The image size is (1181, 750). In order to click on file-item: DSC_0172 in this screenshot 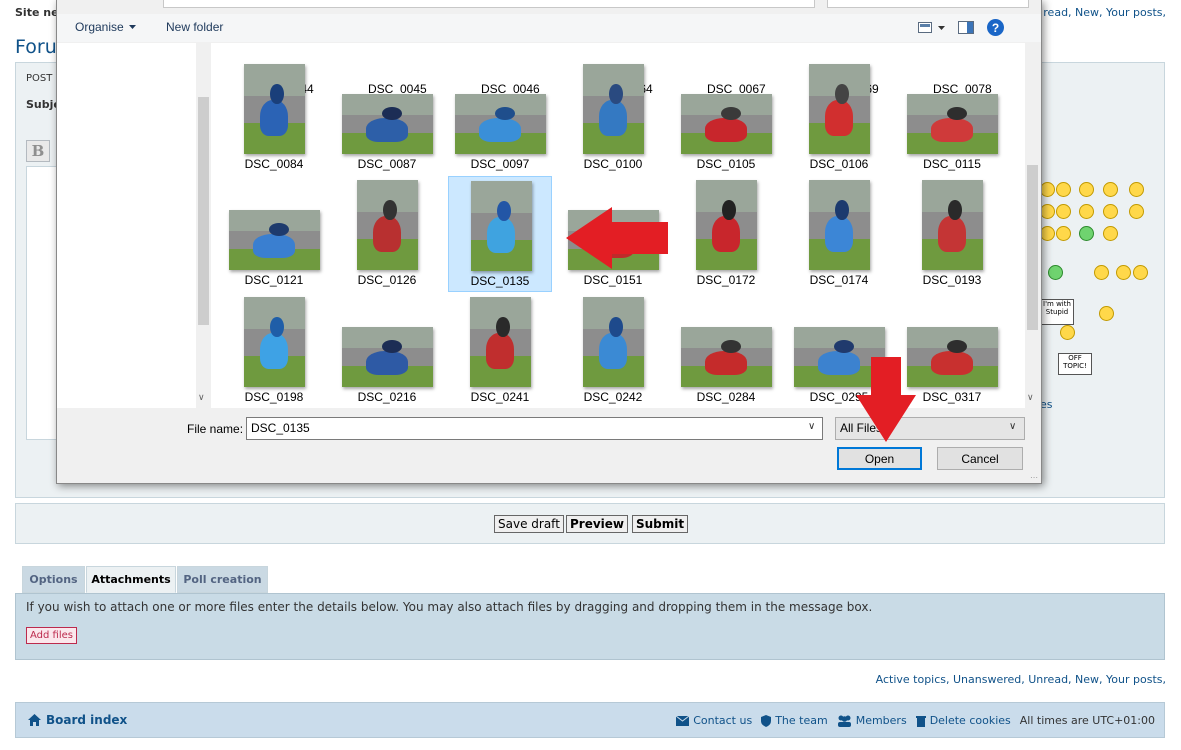, I will do `click(726, 234)`.